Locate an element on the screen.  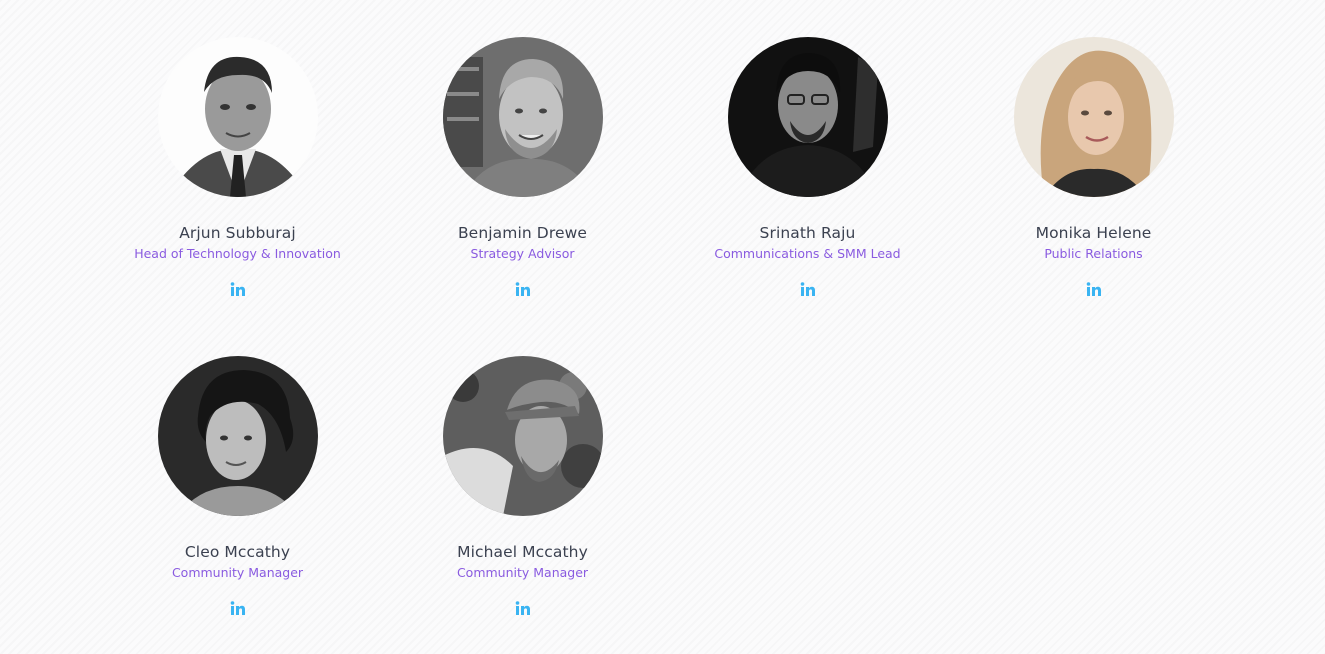
member-name: Arjun Subburaj is located at coordinates (237, 233).